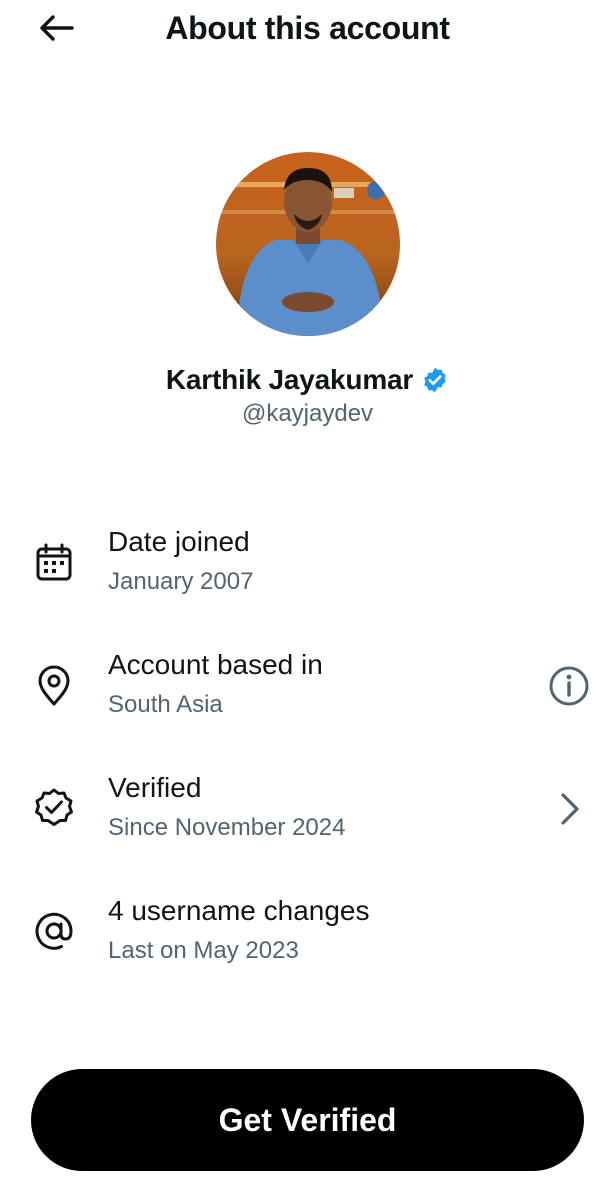  What do you see at coordinates (54, 685) in the screenshot?
I see `location-pin-icon` at bounding box center [54, 685].